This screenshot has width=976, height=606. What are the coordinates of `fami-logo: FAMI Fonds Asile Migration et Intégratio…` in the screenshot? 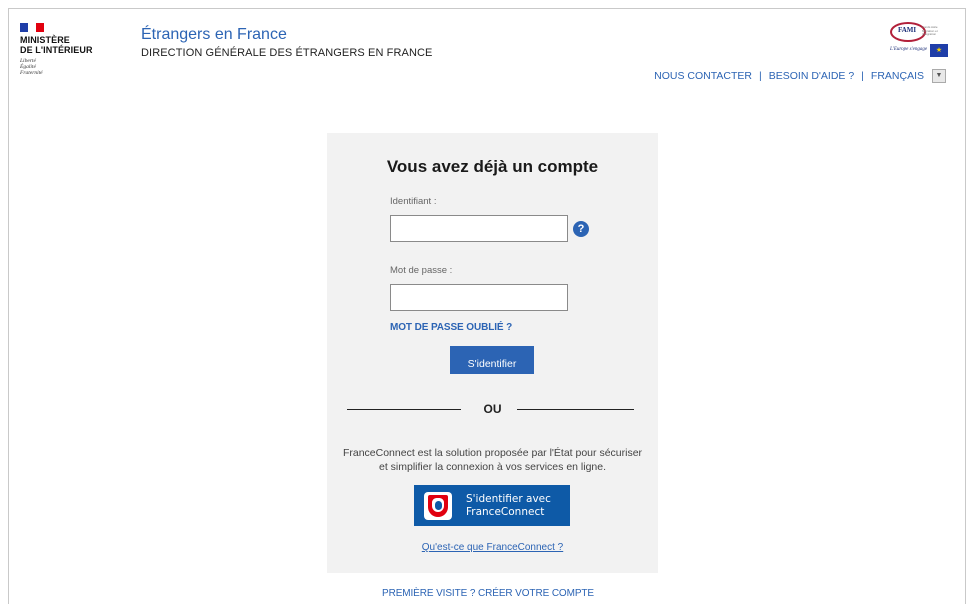 It's located at (919, 40).